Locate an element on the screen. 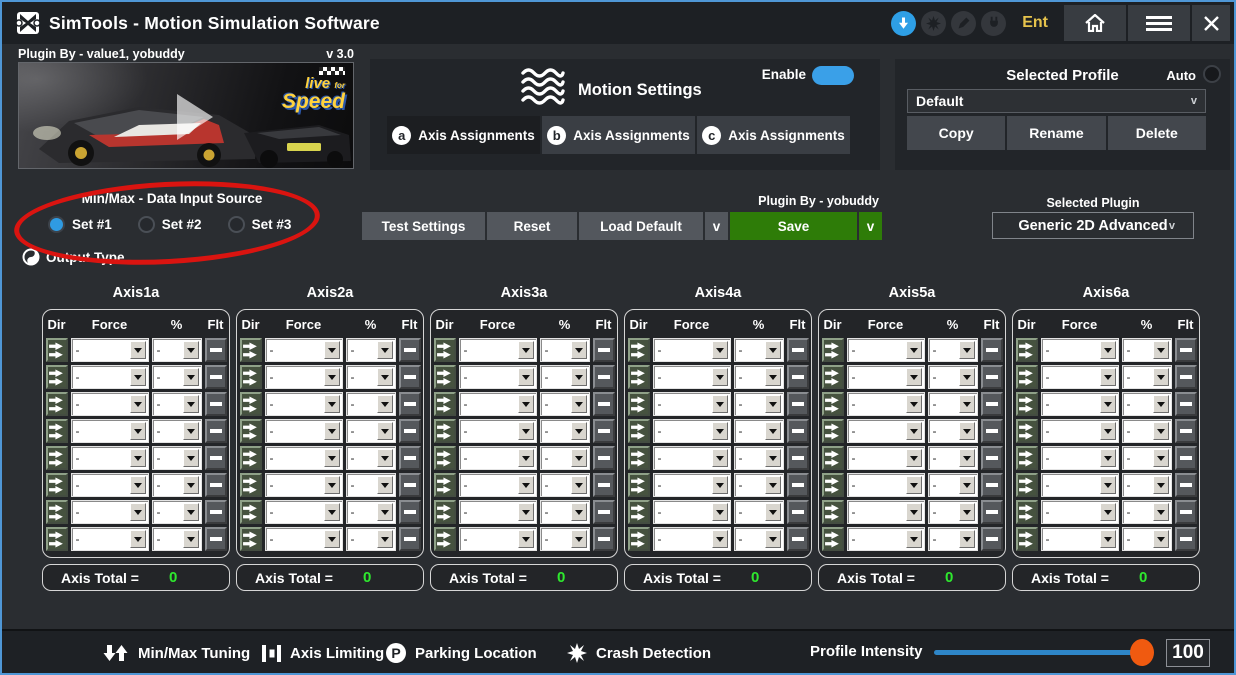  copy-profile-button: Copy is located at coordinates (956, 133).